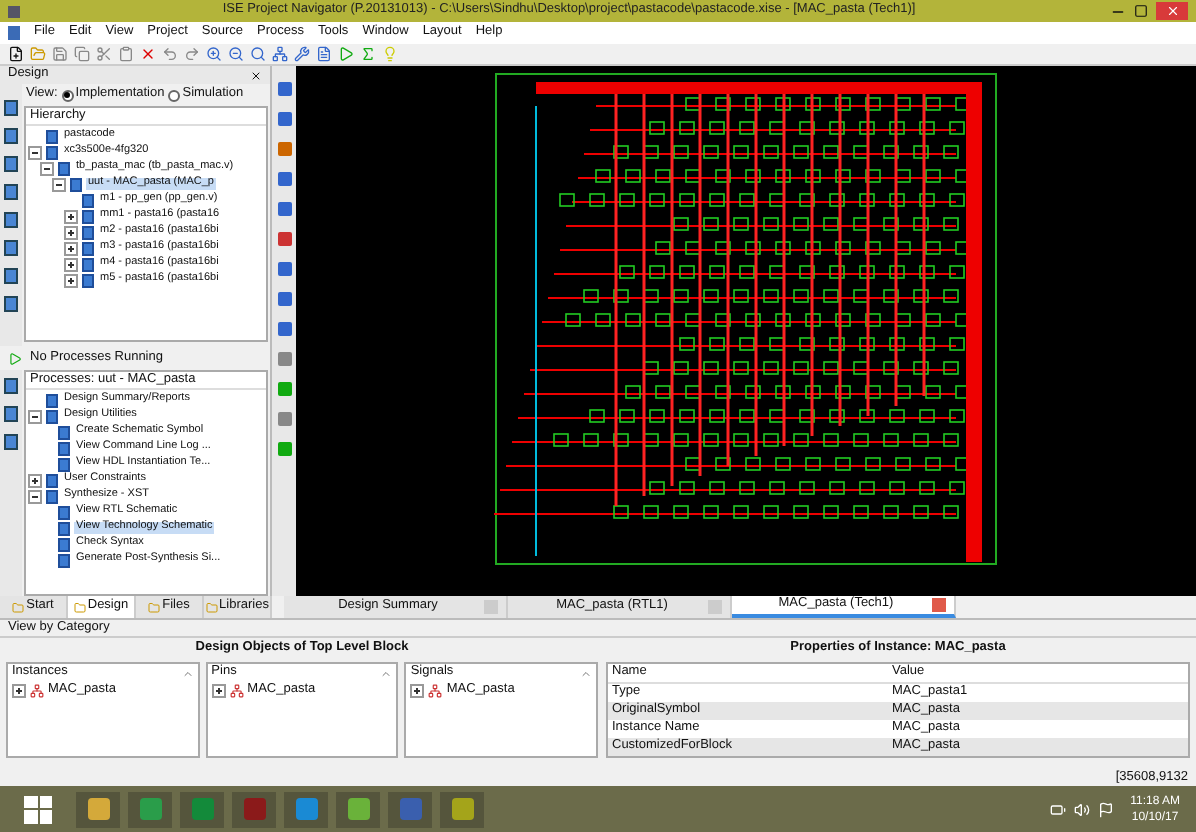 The width and height of the screenshot is (1196, 832). Describe the element at coordinates (236, 54) in the screenshot. I see `zoom-out-icon` at that location.